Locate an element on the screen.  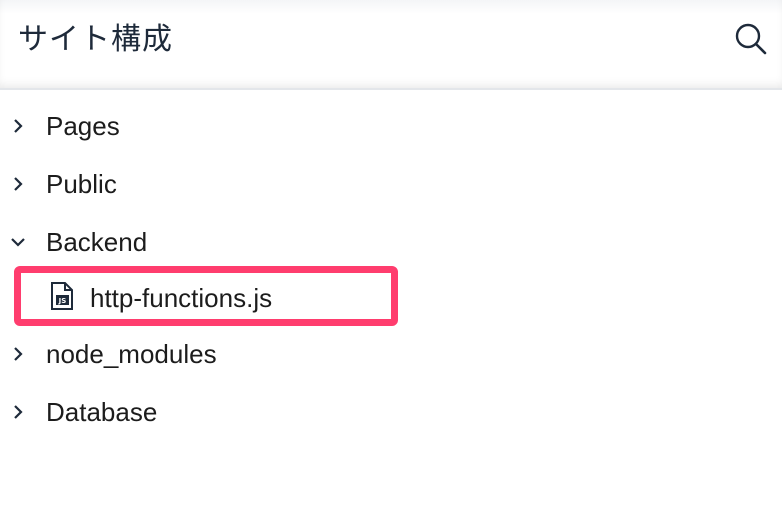
tree-item-public: Public is located at coordinates (391, 184).